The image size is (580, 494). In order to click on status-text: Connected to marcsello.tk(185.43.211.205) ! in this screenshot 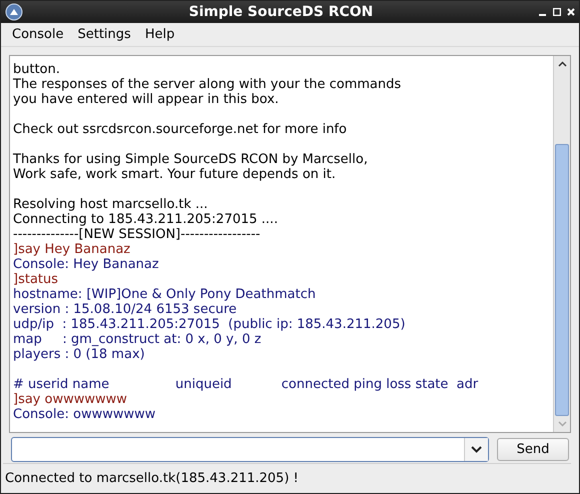, I will do `click(151, 479)`.